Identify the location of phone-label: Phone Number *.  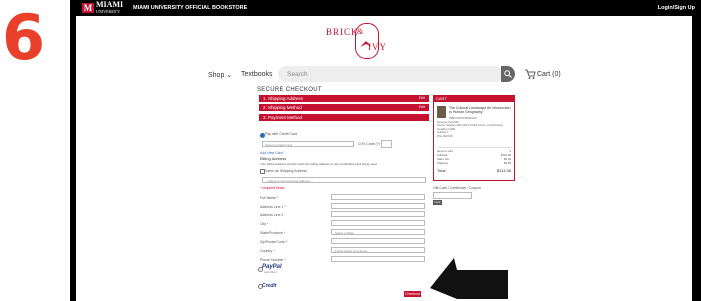
(273, 260).